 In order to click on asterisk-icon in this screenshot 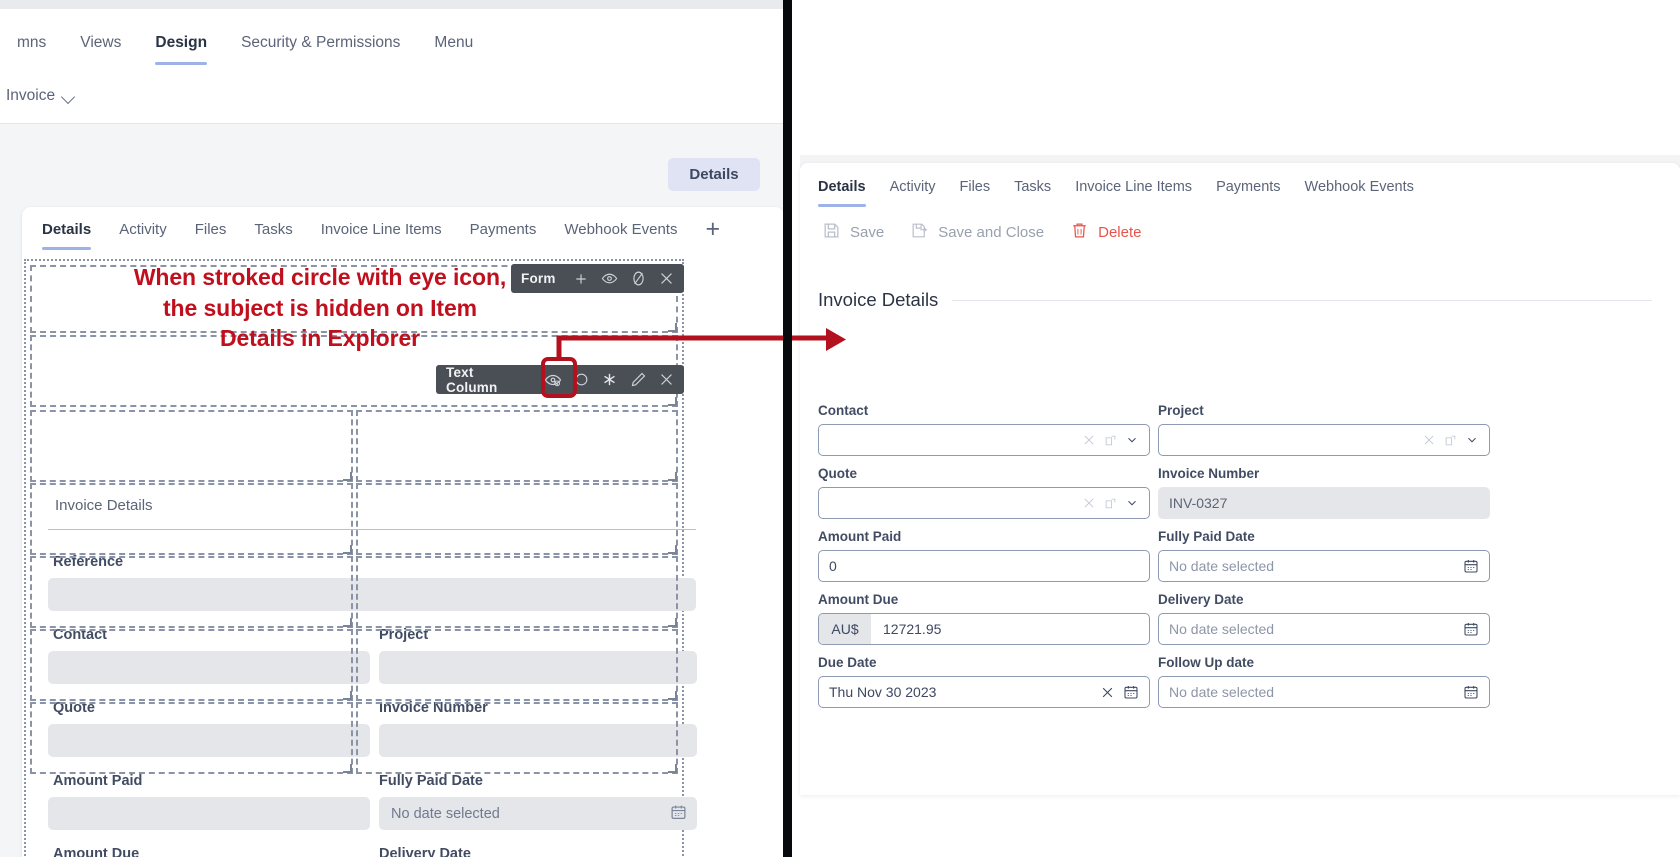, I will do `click(609, 379)`.